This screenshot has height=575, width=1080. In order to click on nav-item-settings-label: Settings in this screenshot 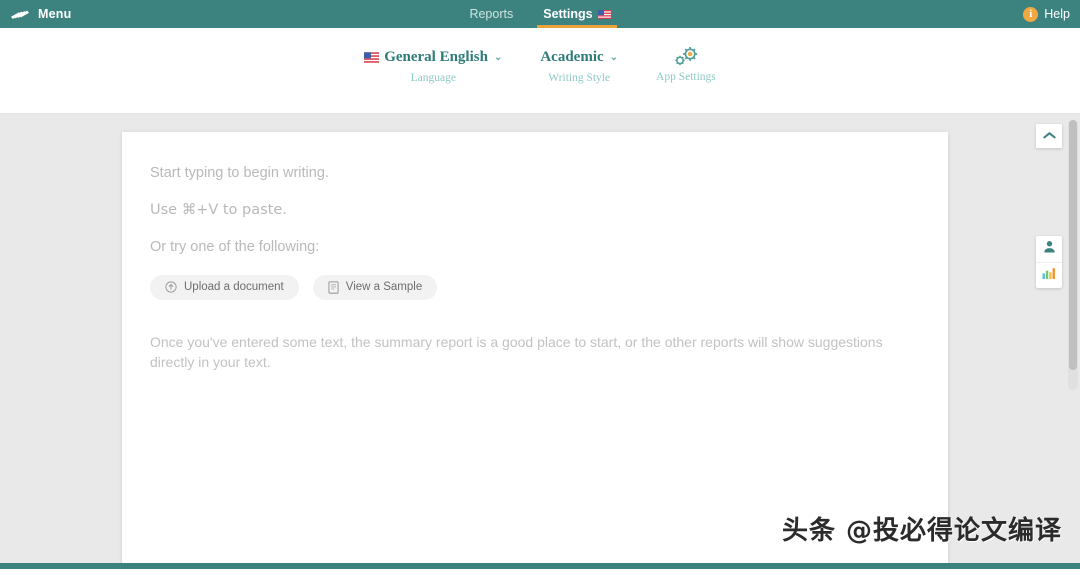, I will do `click(568, 14)`.